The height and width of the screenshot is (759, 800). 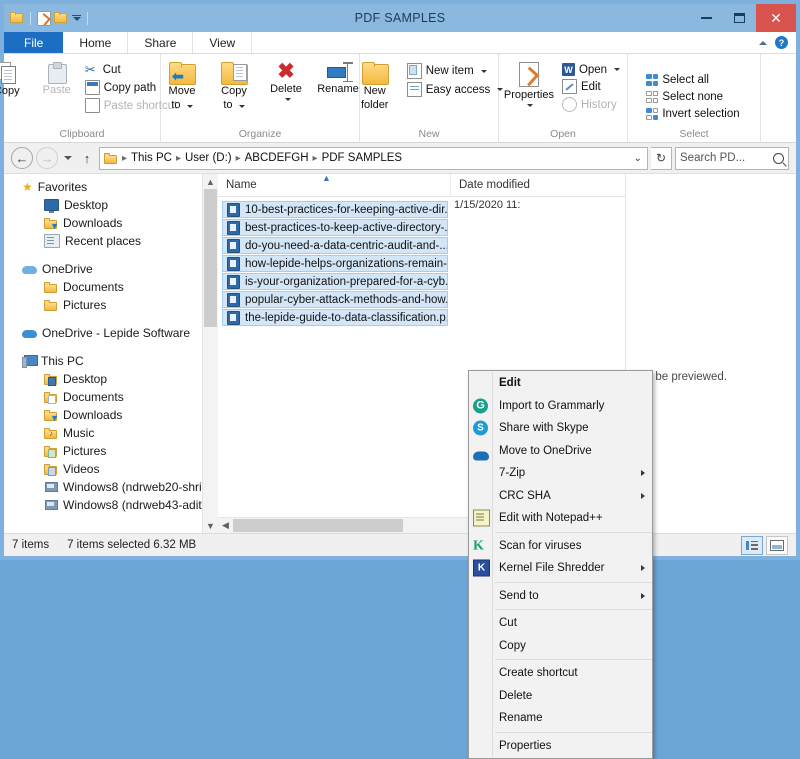 What do you see at coordinates (560, 718) in the screenshot?
I see `menu-item-rename: Rename` at bounding box center [560, 718].